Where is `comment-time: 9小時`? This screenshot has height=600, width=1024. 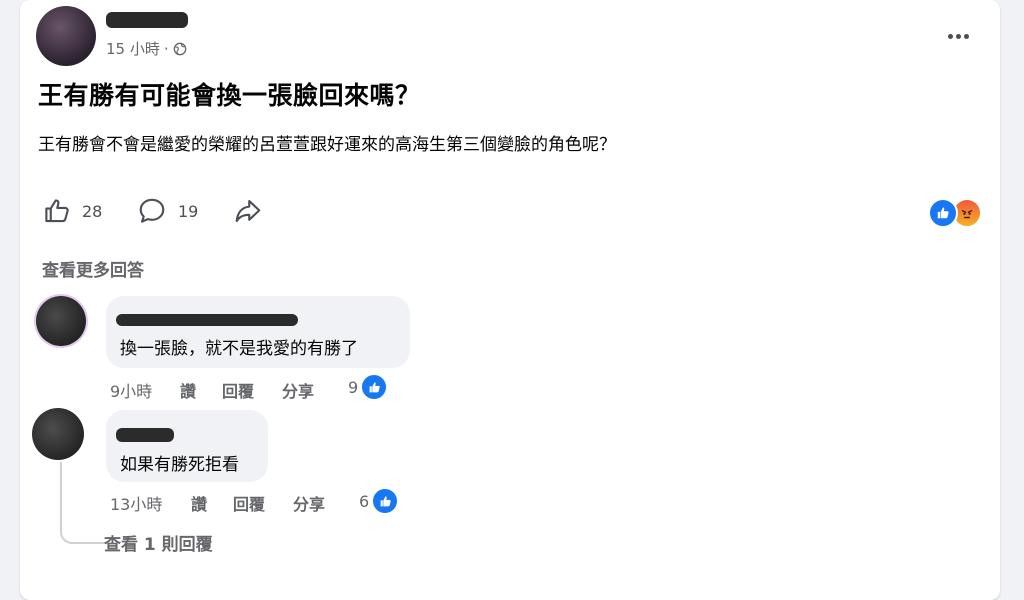 comment-time: 9小時 is located at coordinates (131, 390).